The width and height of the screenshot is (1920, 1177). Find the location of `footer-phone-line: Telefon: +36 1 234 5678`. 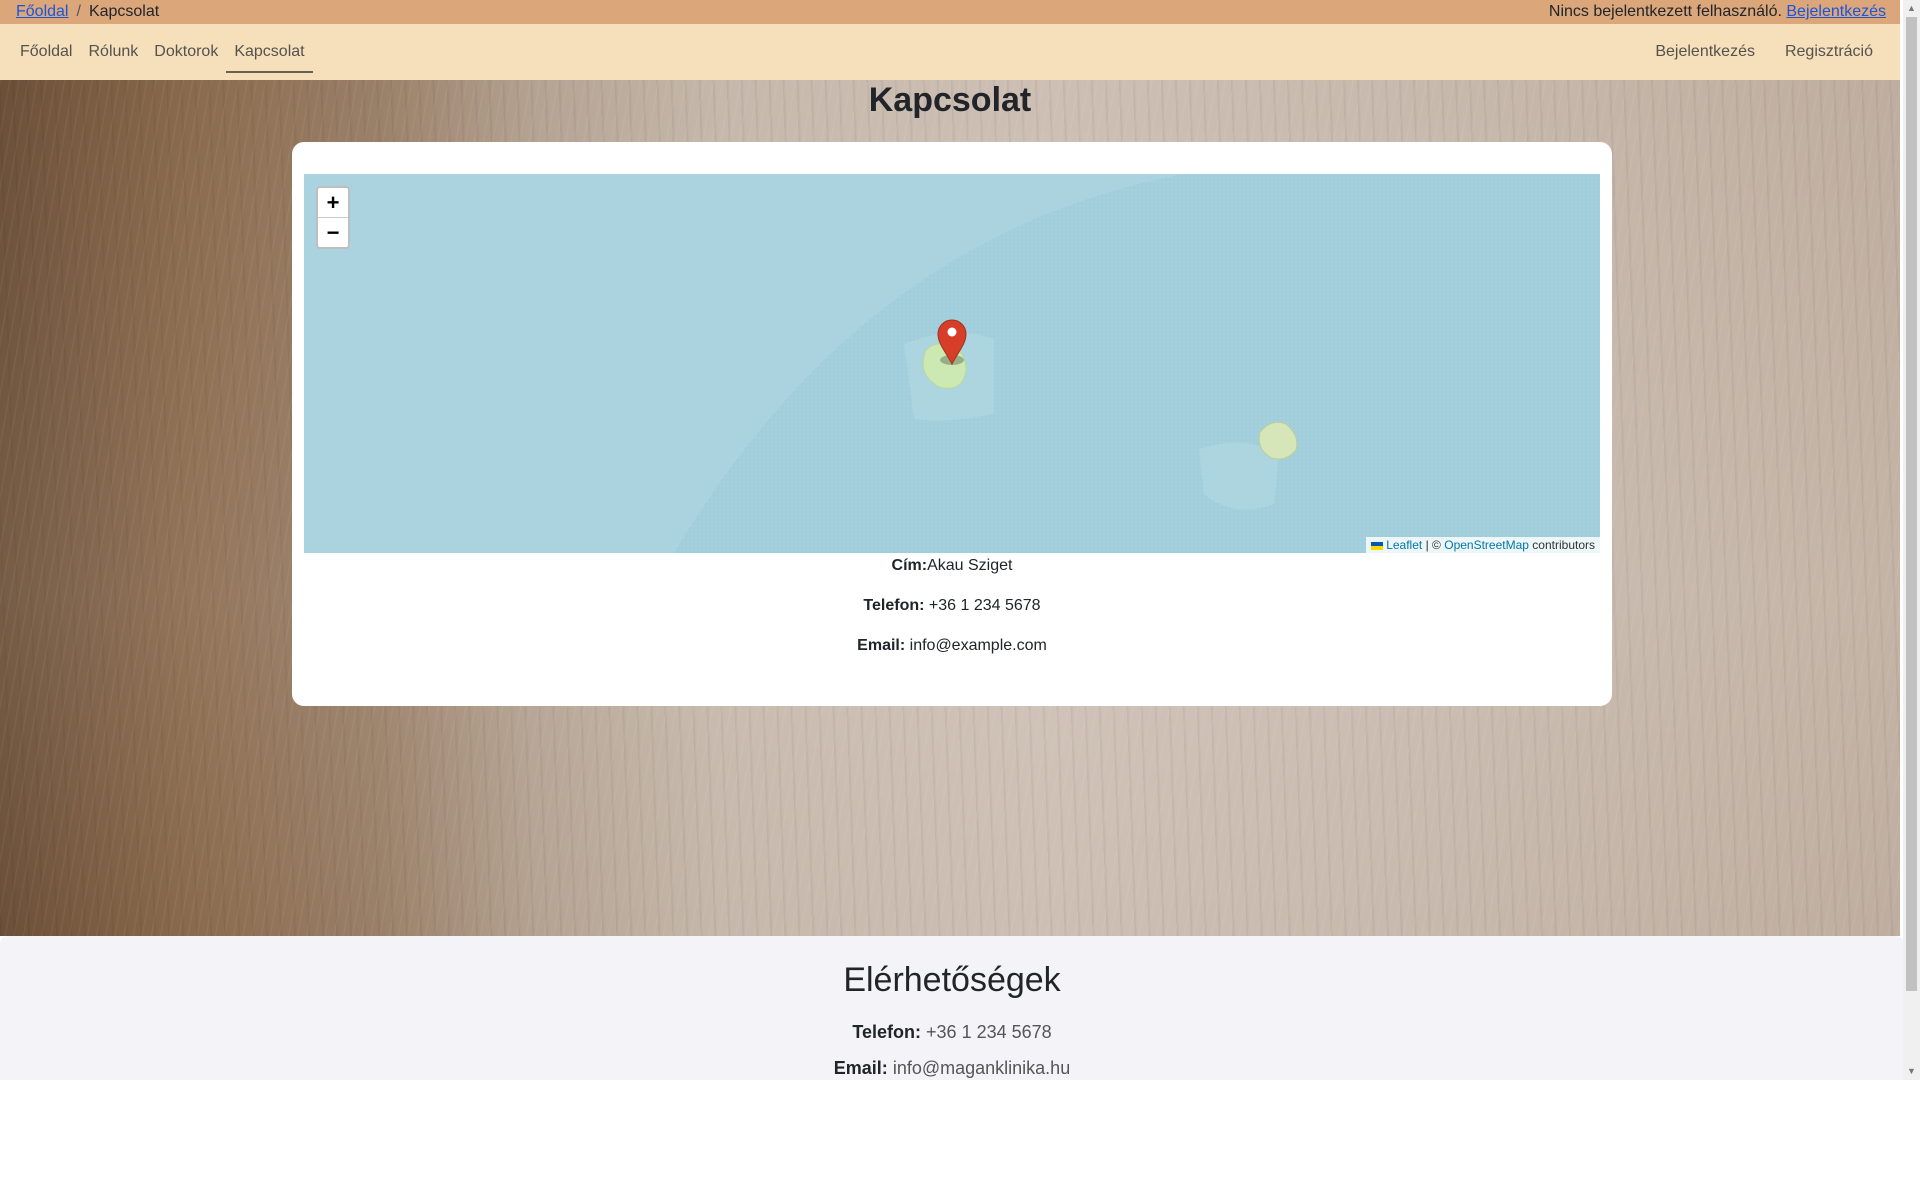

footer-phone-line: Telefon: +36 1 234 5678 is located at coordinates (952, 1032).